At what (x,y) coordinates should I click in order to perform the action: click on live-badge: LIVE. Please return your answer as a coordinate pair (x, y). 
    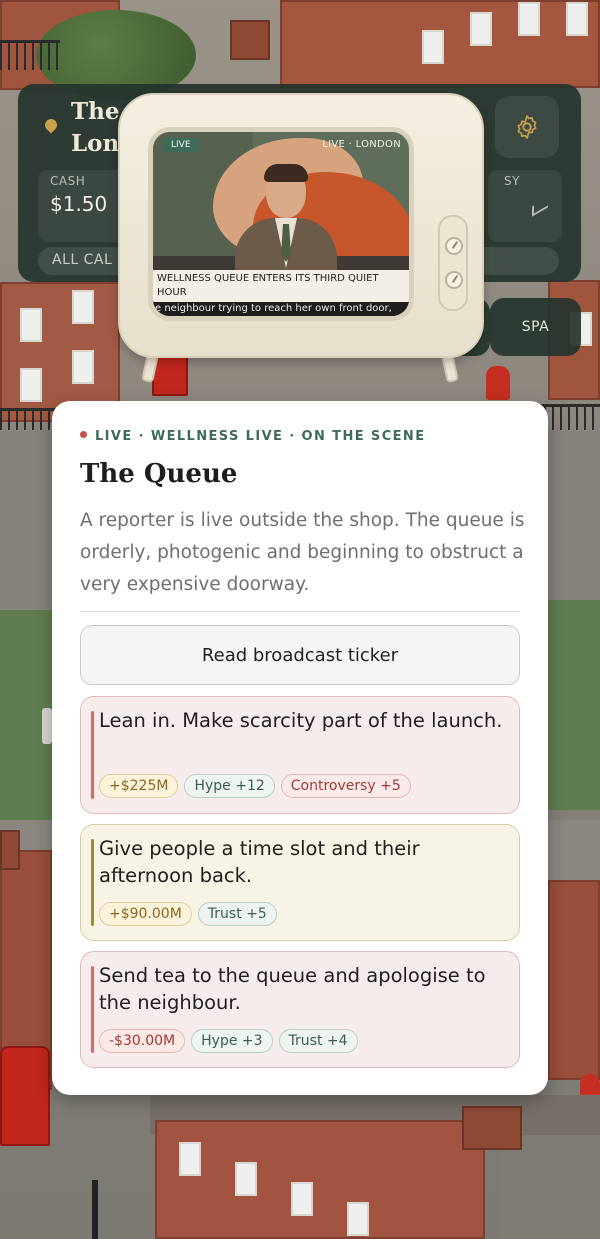
    Looking at the image, I should click on (181, 145).